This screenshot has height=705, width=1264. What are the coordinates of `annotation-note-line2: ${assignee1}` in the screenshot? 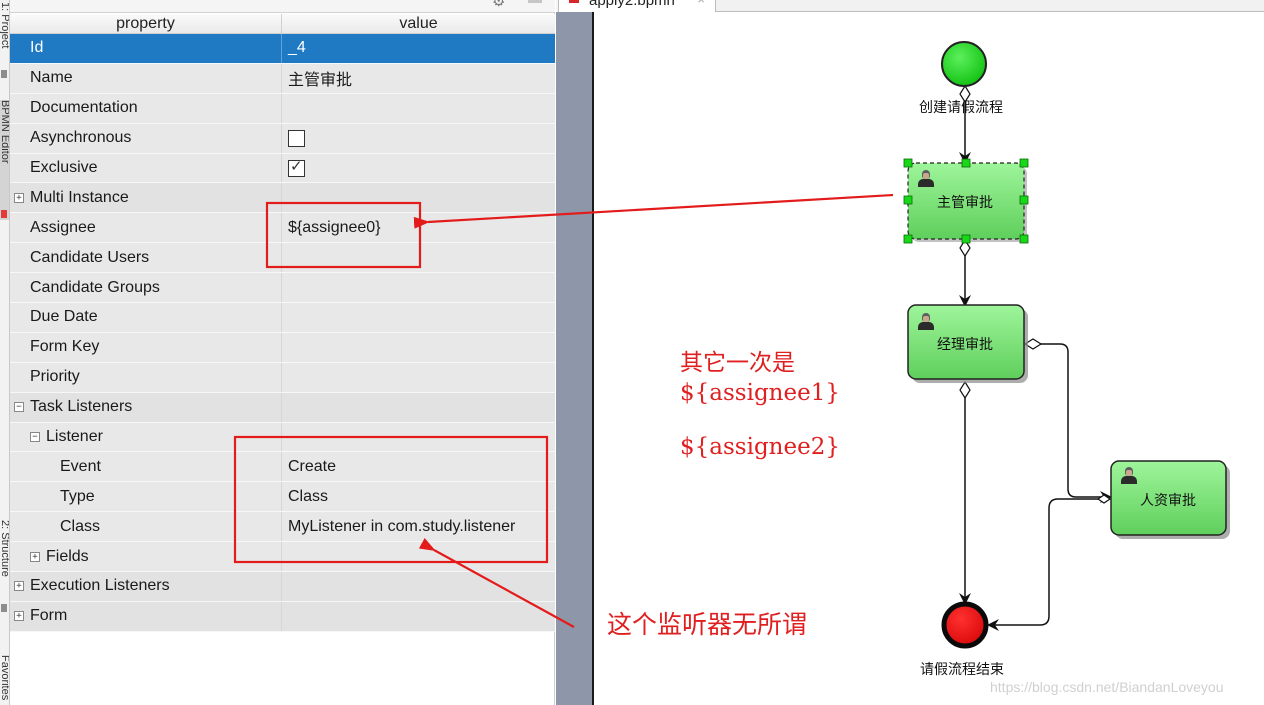 It's located at (760, 393).